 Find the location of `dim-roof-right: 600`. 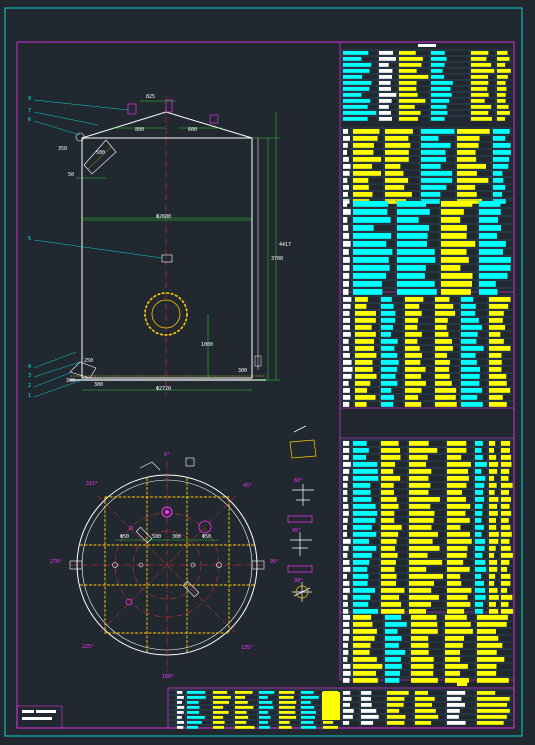

dim-roof-right: 600 is located at coordinates (193, 130).